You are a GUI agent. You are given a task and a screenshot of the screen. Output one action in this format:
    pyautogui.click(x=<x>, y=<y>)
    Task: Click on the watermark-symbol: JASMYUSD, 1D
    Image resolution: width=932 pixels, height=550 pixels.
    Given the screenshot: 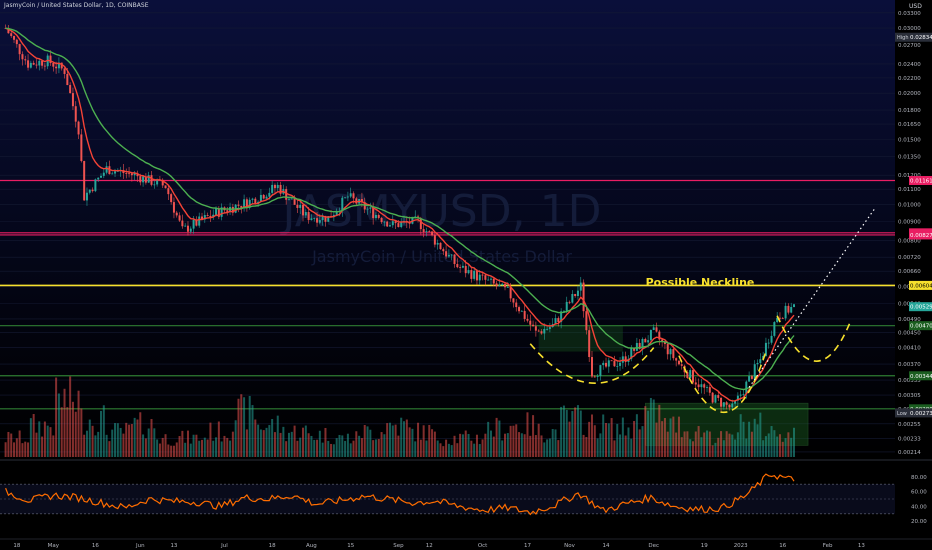 What is the action you would take?
    pyautogui.click(x=441, y=211)
    